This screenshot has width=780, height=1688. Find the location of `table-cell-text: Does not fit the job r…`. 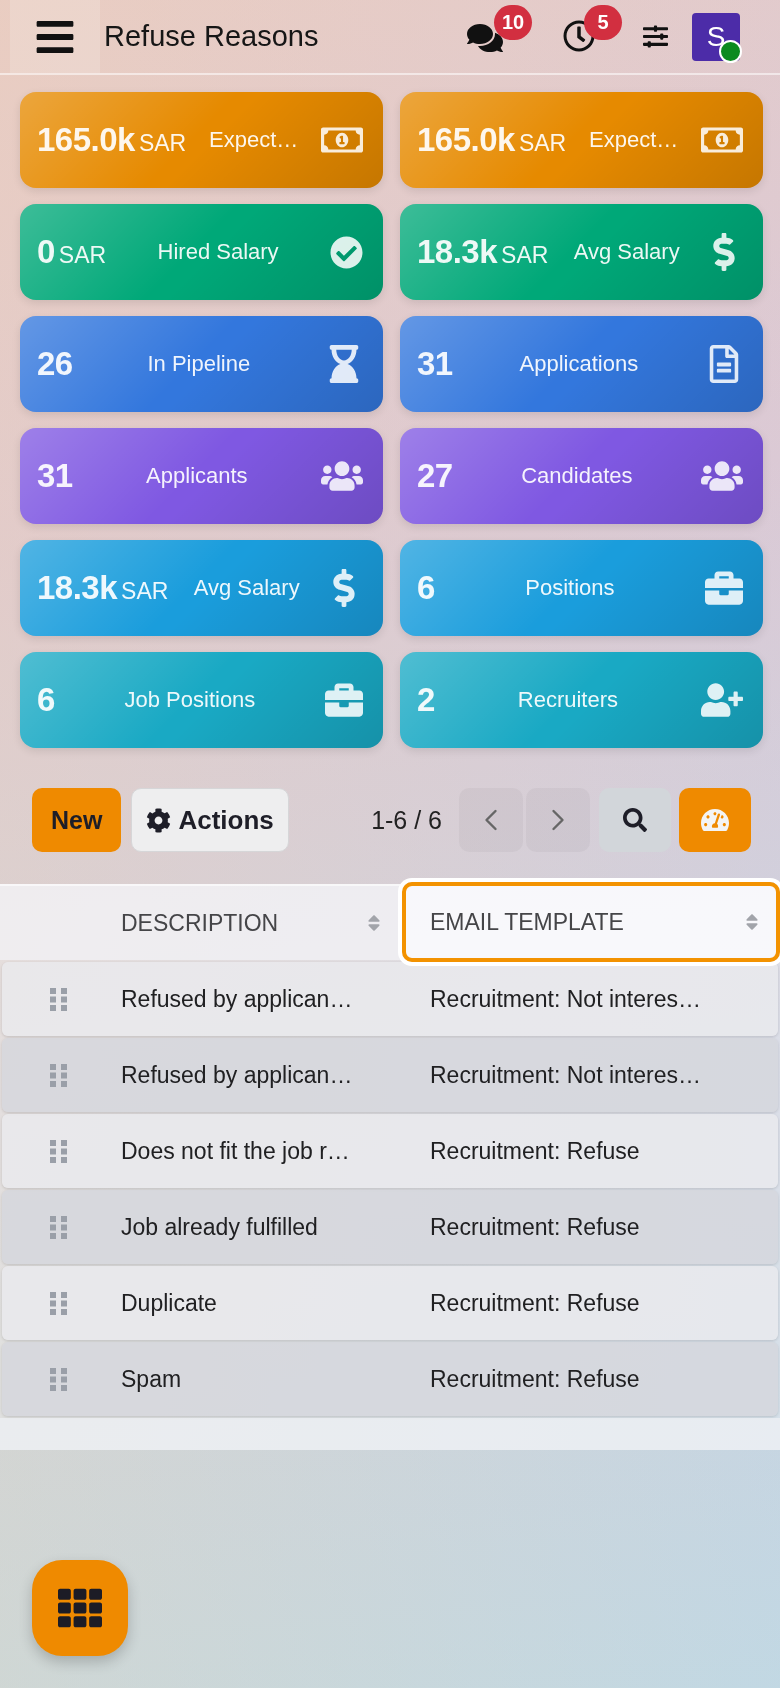

table-cell-text: Does not fit the job r… is located at coordinates (235, 1151).